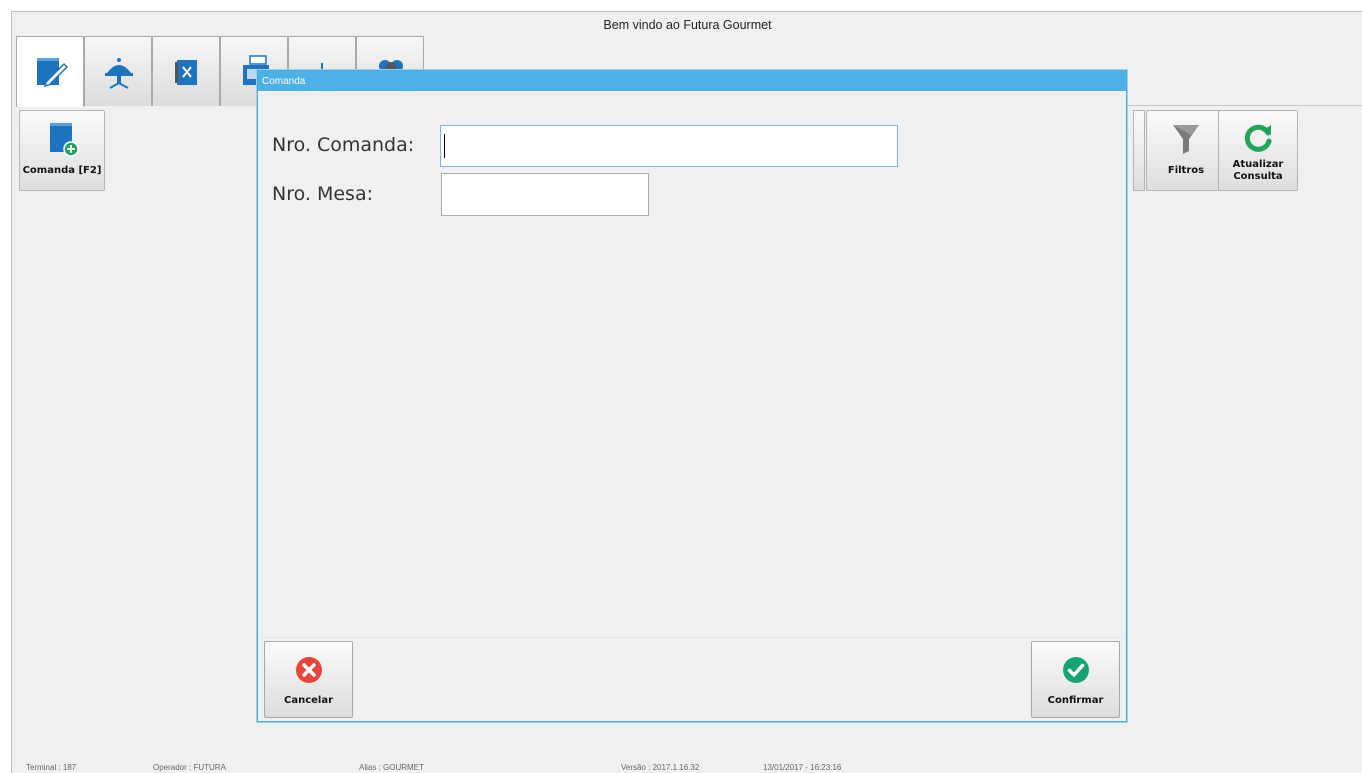 This screenshot has height=773, width=1362. What do you see at coordinates (687, 25) in the screenshot?
I see `window-title: Bem vindo ao Futura Gourmet` at bounding box center [687, 25].